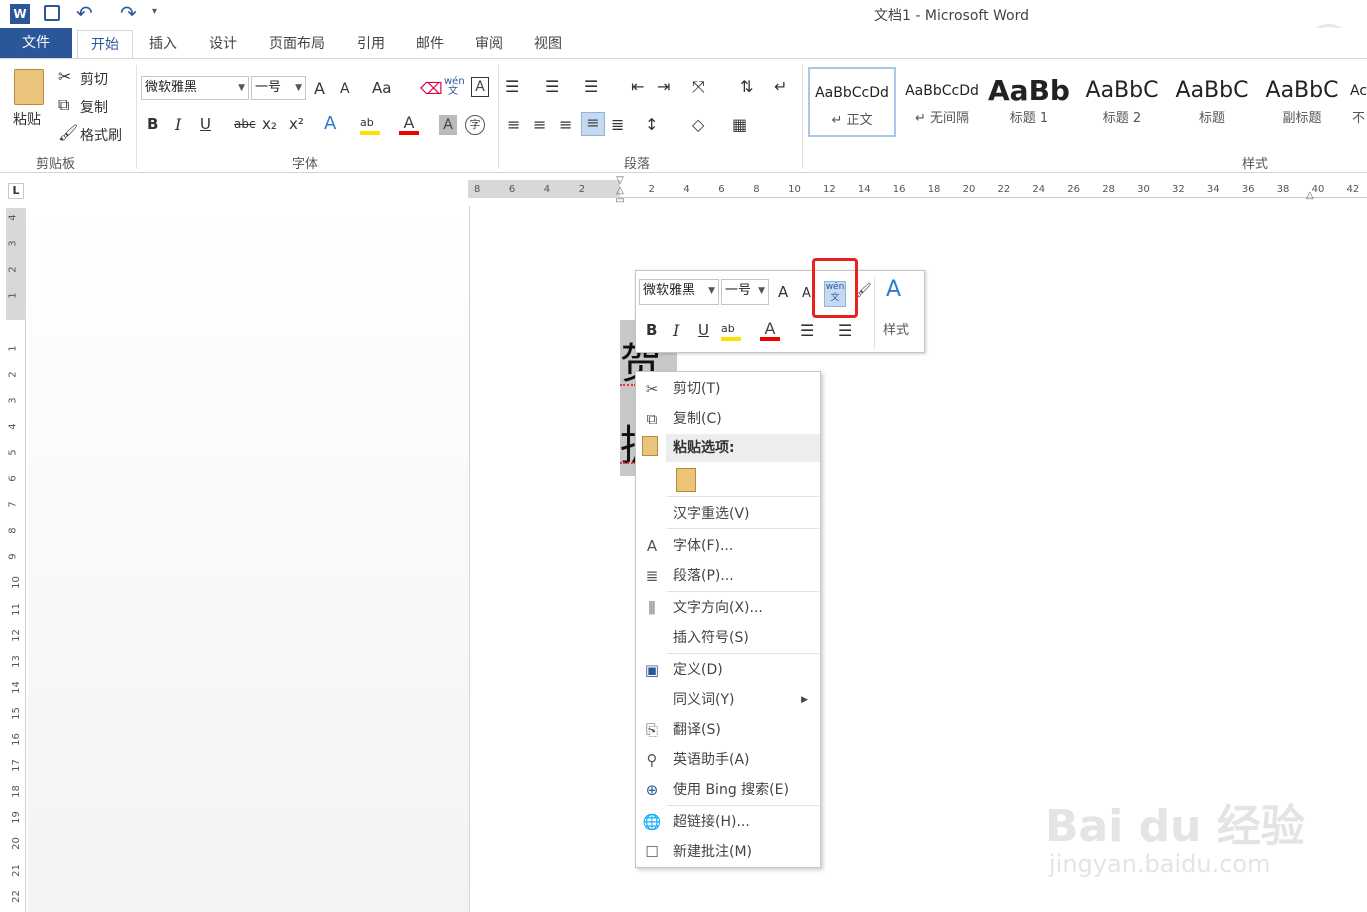 This screenshot has height=912, width=1367. I want to click on tab-review: 审阅, so click(489, 44).